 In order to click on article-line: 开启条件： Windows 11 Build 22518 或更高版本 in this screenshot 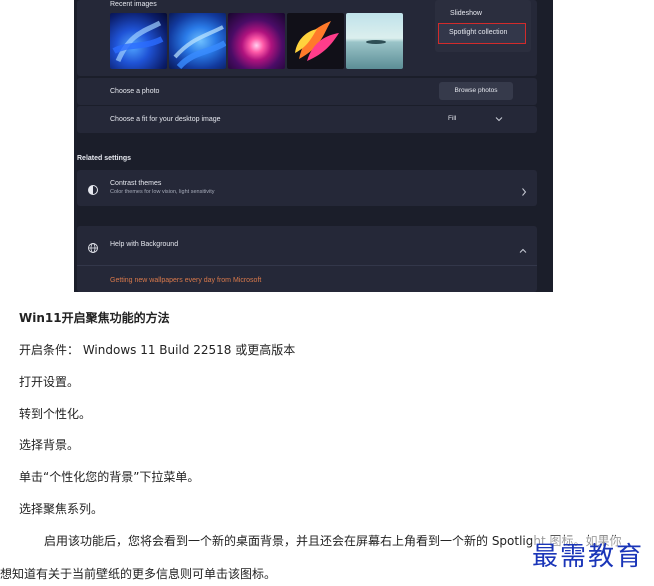, I will do `click(157, 350)`.